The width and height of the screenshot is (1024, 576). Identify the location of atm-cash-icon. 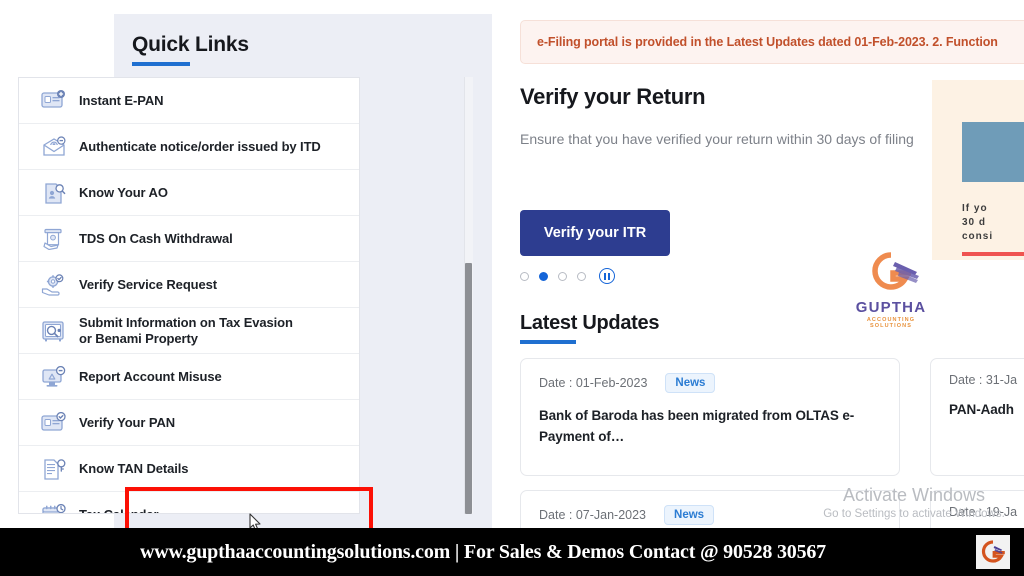
(54, 239).